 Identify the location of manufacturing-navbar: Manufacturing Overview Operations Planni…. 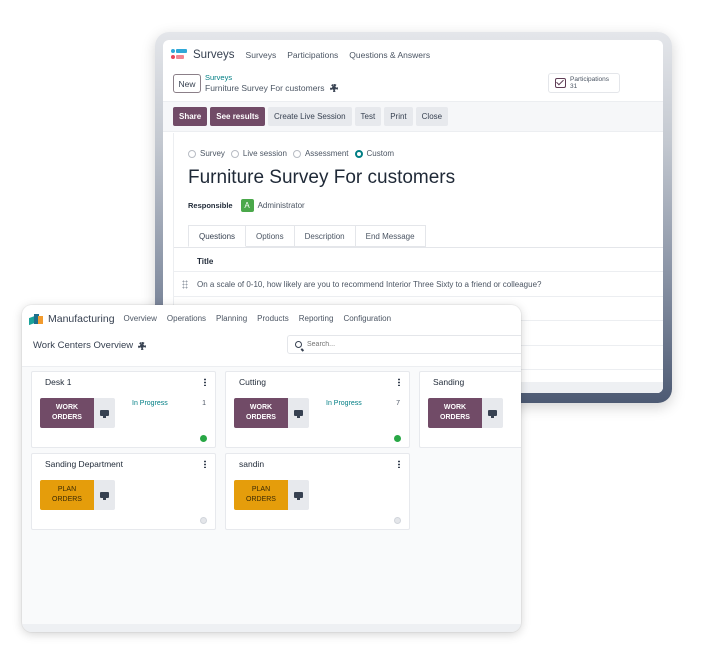
(271, 318).